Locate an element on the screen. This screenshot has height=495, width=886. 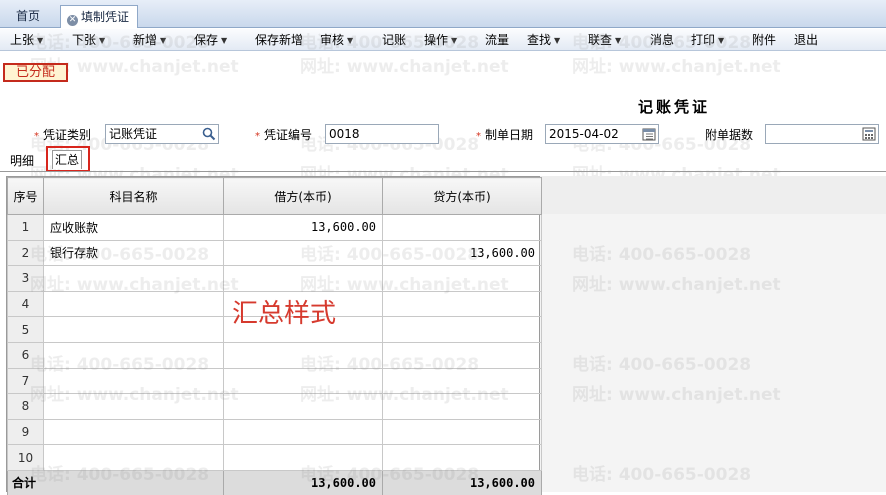
col-account-header: 科目名称 is located at coordinates (133, 196).